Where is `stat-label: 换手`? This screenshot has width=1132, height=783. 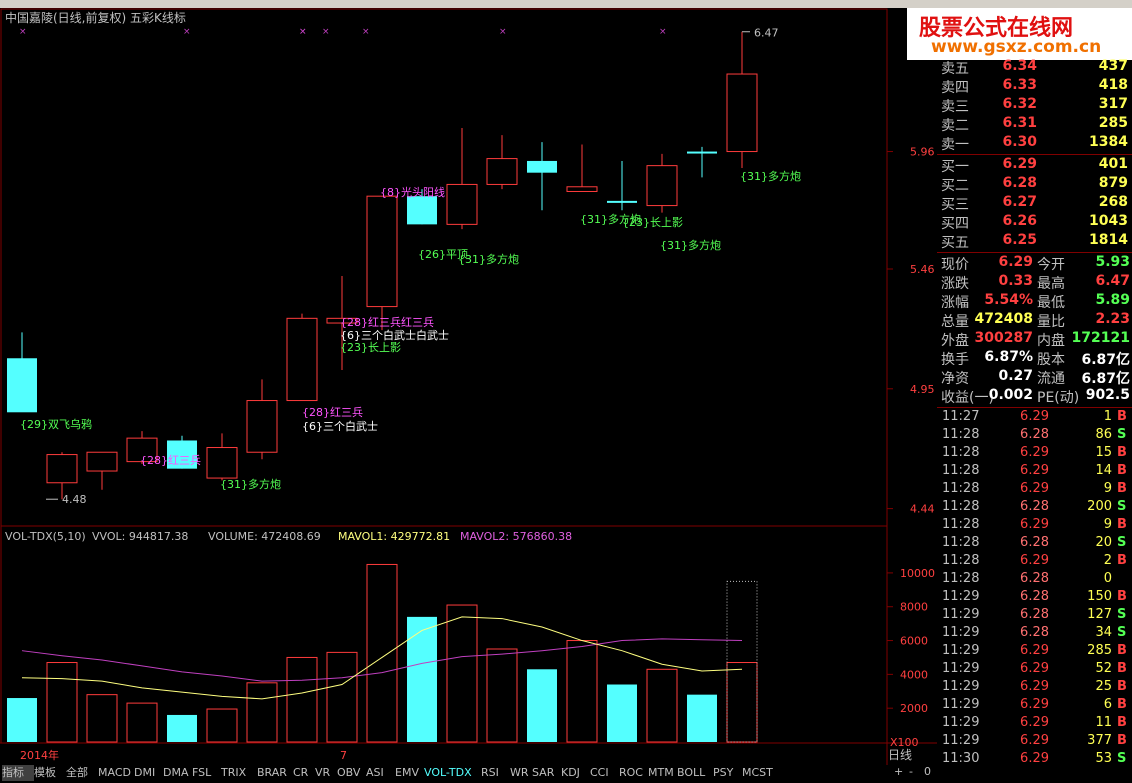
stat-label: 换手 is located at coordinates (955, 360).